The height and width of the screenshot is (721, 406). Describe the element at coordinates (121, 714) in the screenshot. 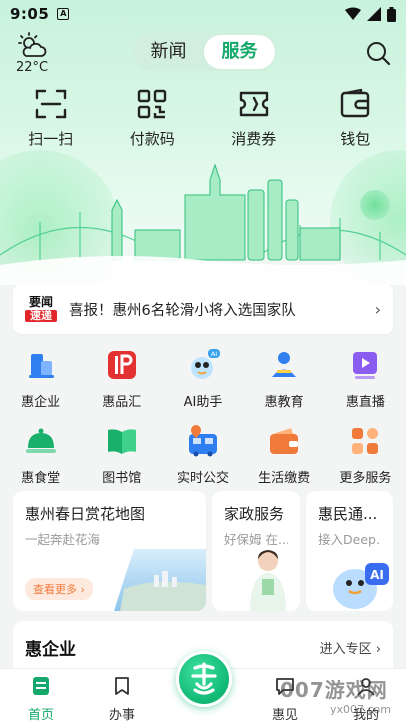

I see `tab-label: 办事` at that location.